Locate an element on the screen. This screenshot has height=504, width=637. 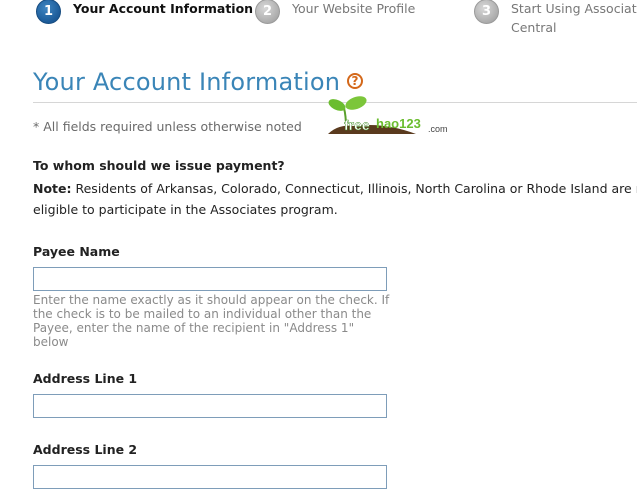
svg-text: hao123 is located at coordinates (398, 123).